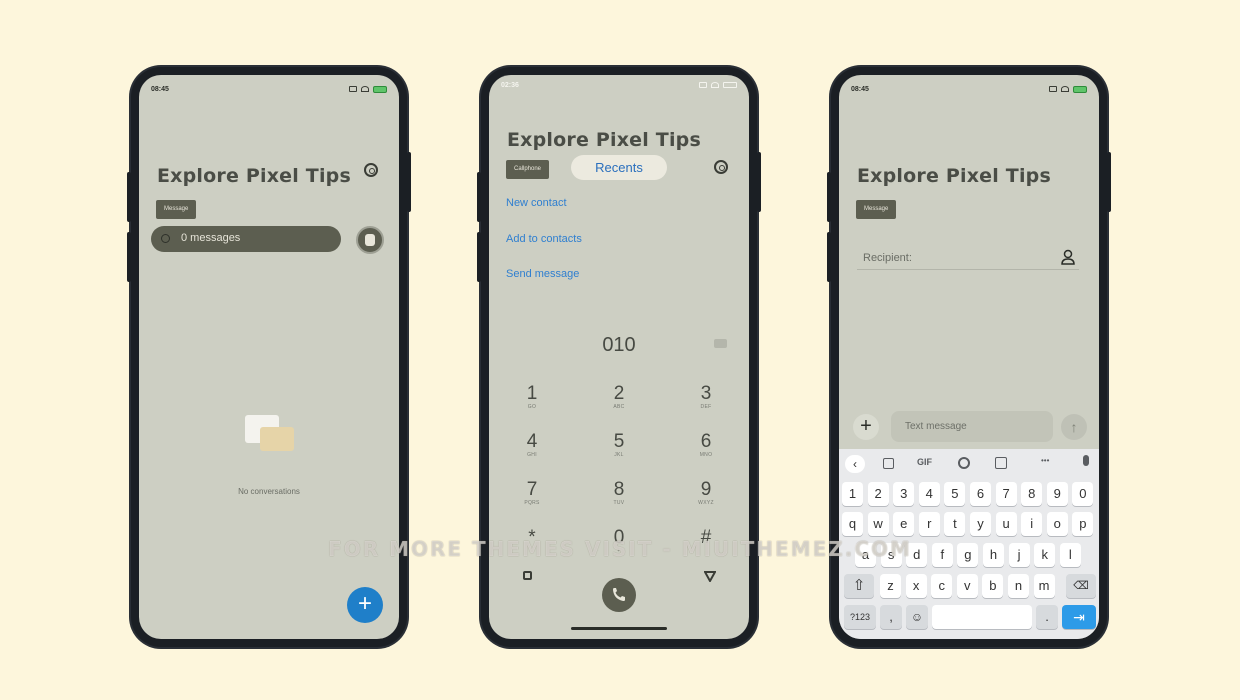 The width and height of the screenshot is (1240, 700). Describe the element at coordinates (1068, 257) in the screenshot. I see `contact-person-icon` at that location.